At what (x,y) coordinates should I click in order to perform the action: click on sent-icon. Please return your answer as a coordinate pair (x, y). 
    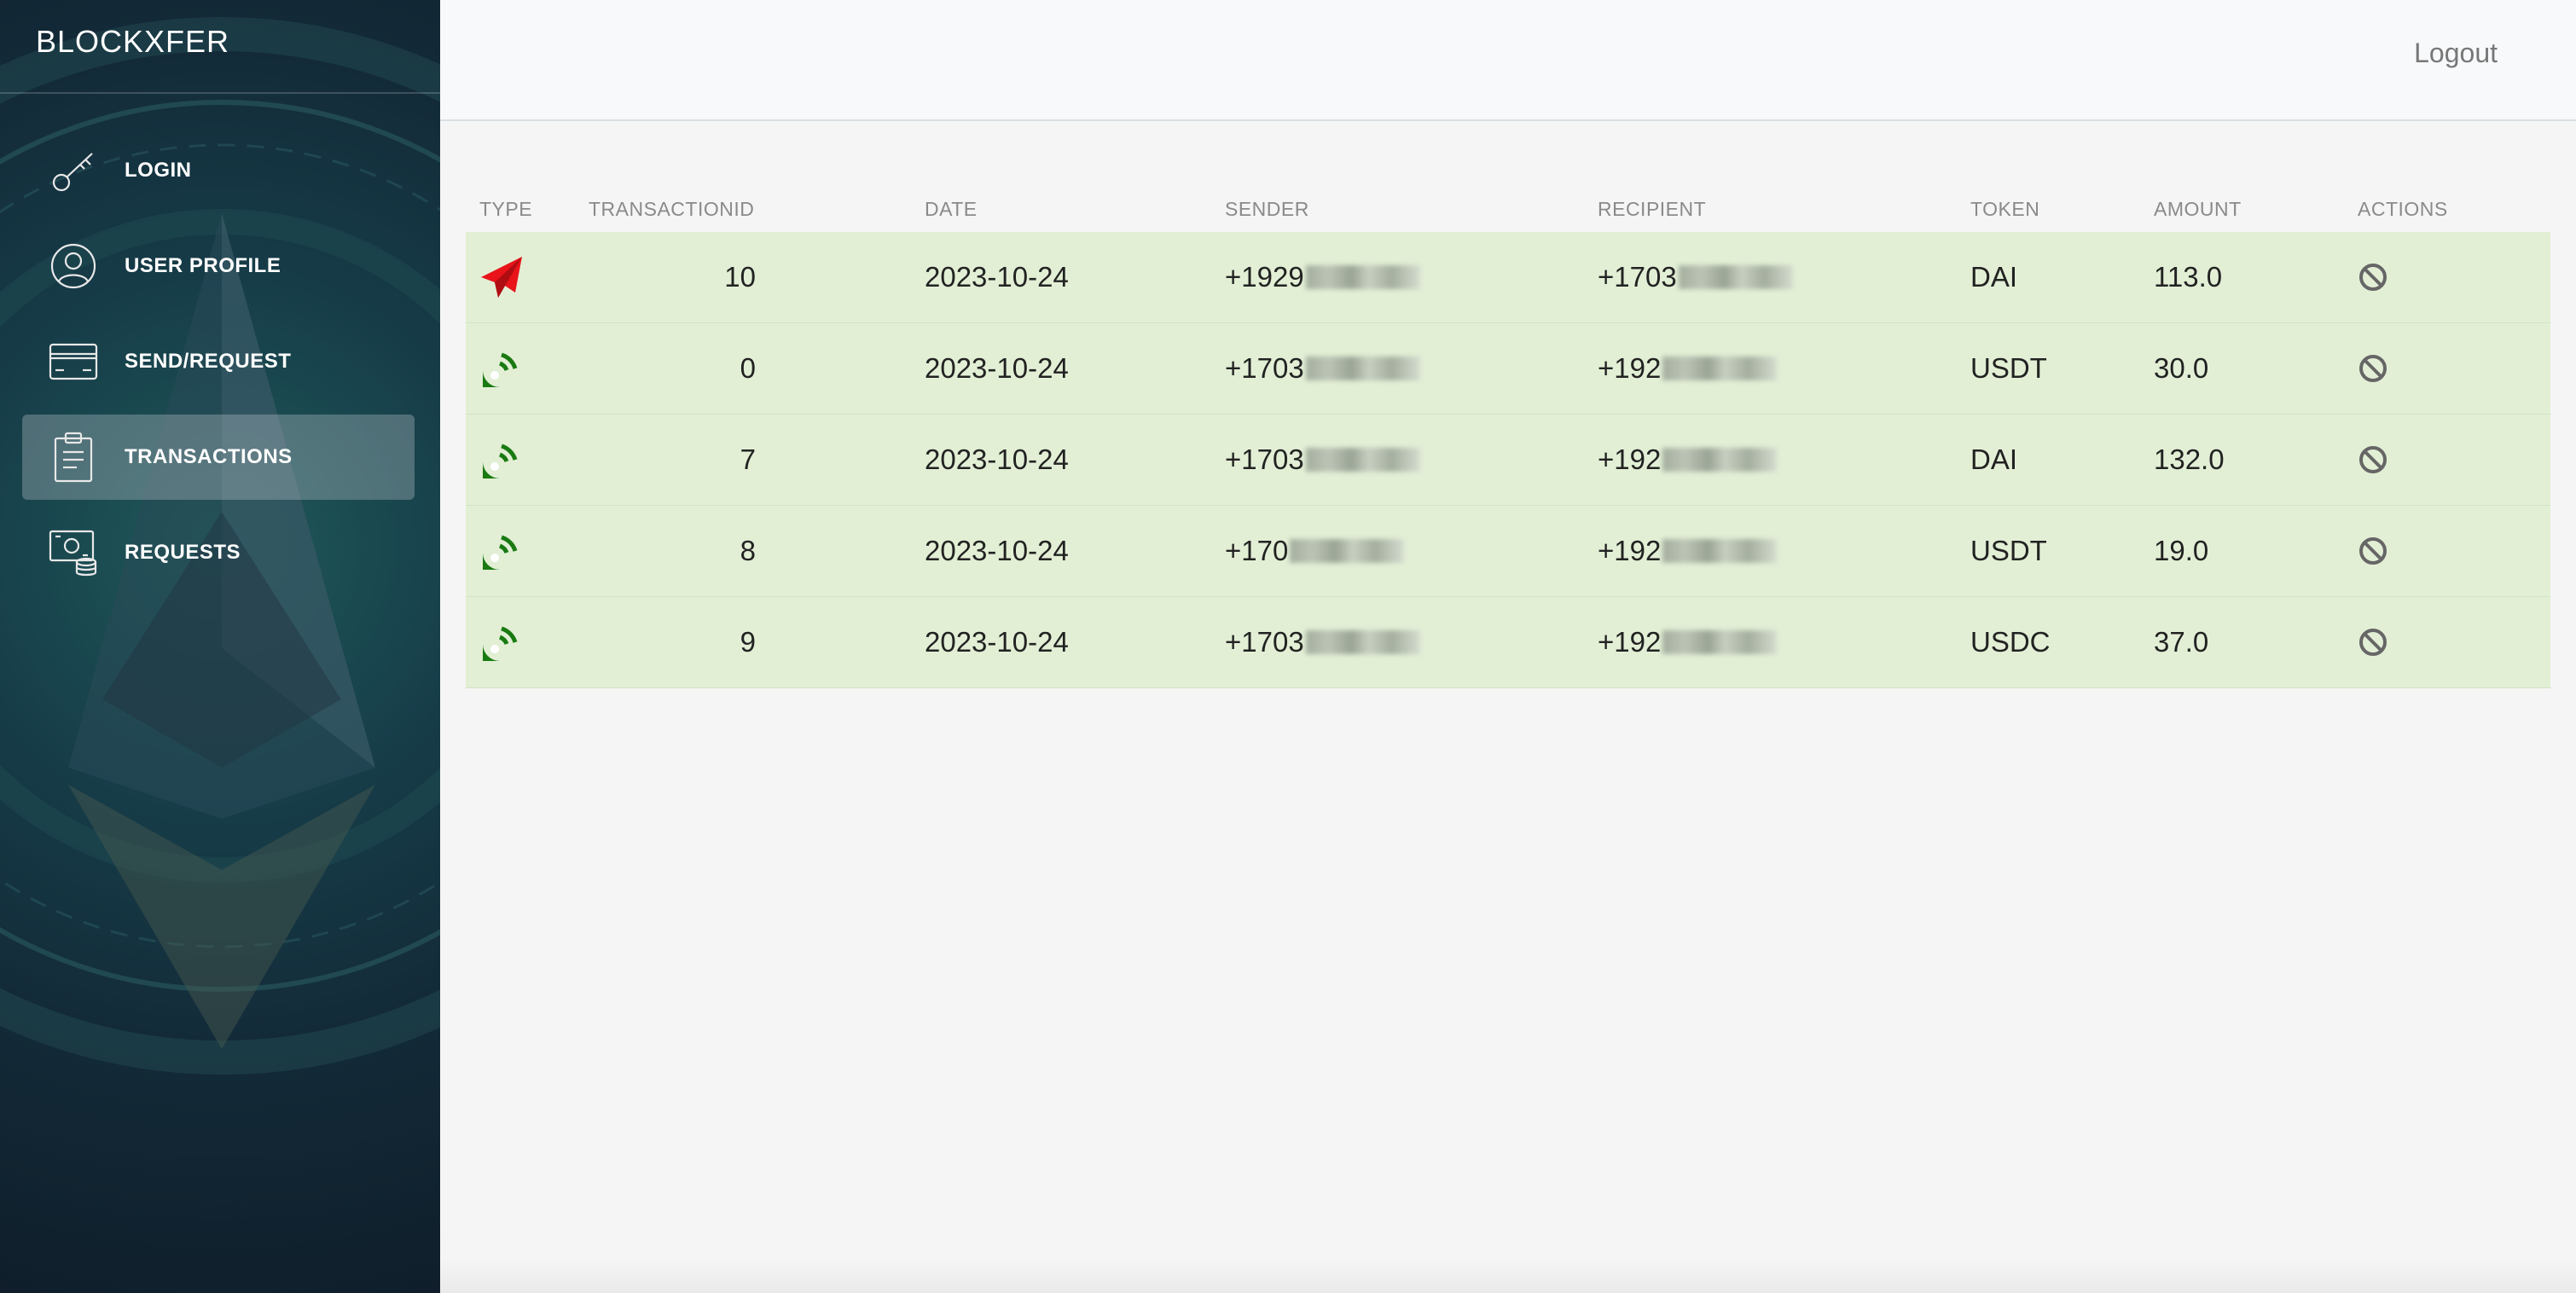
    Looking at the image, I should click on (501, 277).